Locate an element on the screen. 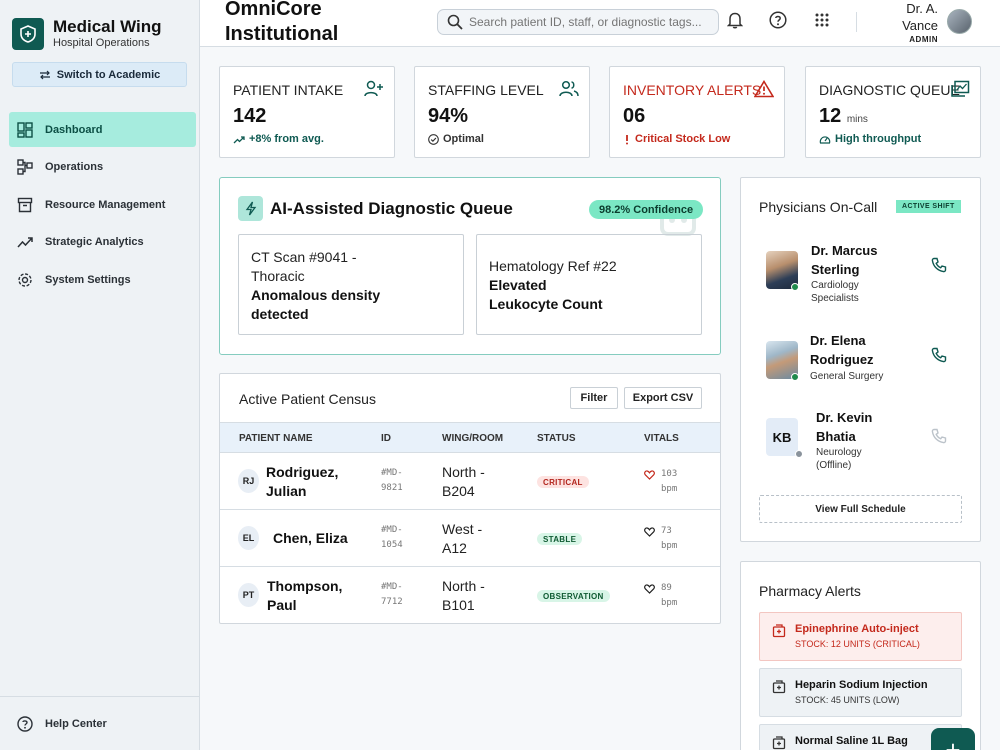  patient-wing: North - B204 is located at coordinates (463, 481).